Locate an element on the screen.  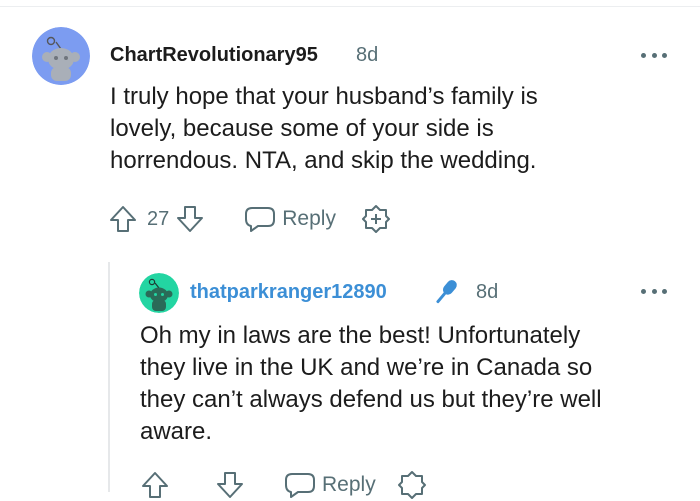
comment-username: ChartRevolutionary95 is located at coordinates (214, 55).